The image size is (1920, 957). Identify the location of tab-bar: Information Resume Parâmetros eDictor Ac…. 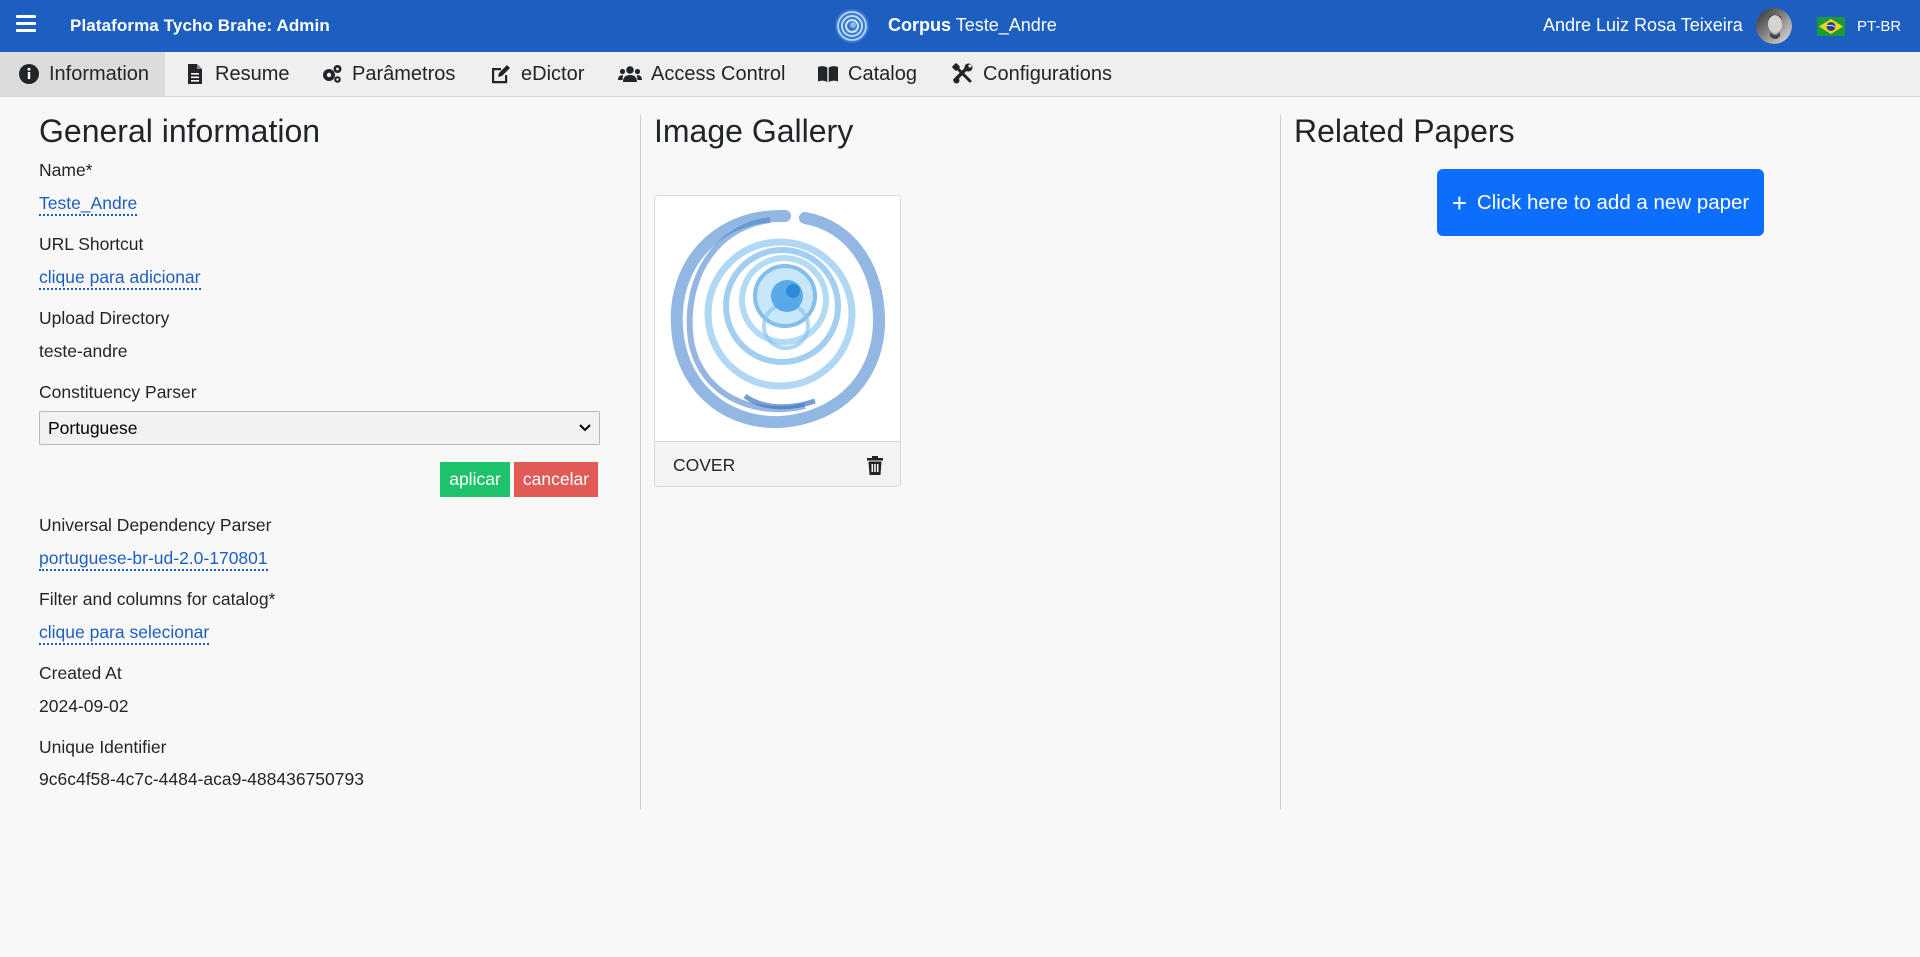
(960, 74).